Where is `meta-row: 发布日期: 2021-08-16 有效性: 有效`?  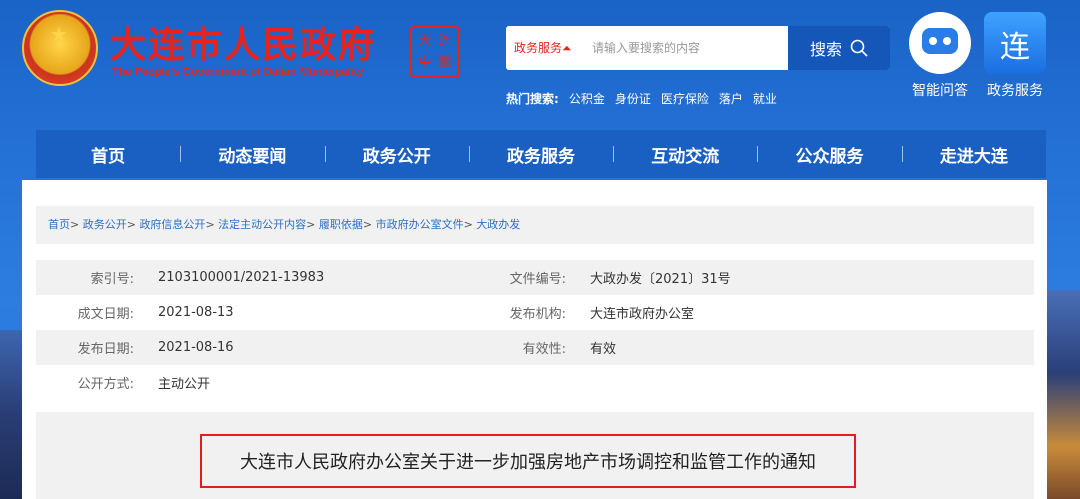 meta-row: 发布日期: 2021-08-16 有效性: 有效 is located at coordinates (535, 347).